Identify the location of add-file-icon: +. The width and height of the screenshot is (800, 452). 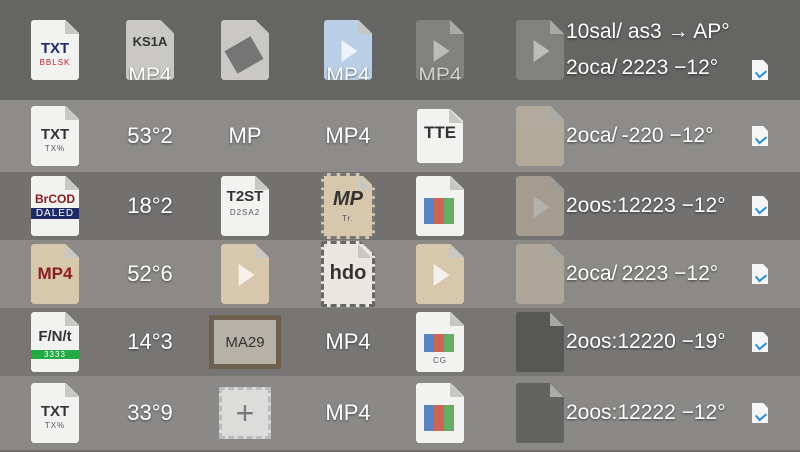
(245, 413).